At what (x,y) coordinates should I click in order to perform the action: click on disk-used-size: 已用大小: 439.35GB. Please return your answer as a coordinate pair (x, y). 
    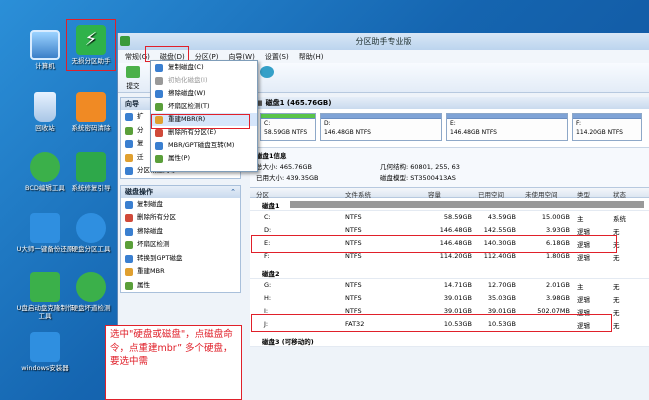
    Looking at the image, I should click on (287, 178).